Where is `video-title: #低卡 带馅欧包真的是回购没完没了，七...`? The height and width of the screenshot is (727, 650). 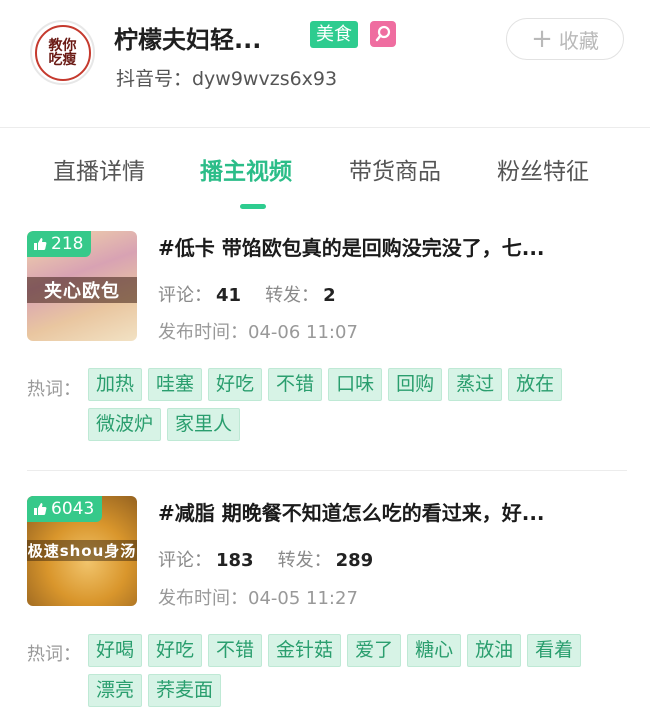 video-title: #低卡 带馅欧包真的是回购没完没了，七... is located at coordinates (351, 246).